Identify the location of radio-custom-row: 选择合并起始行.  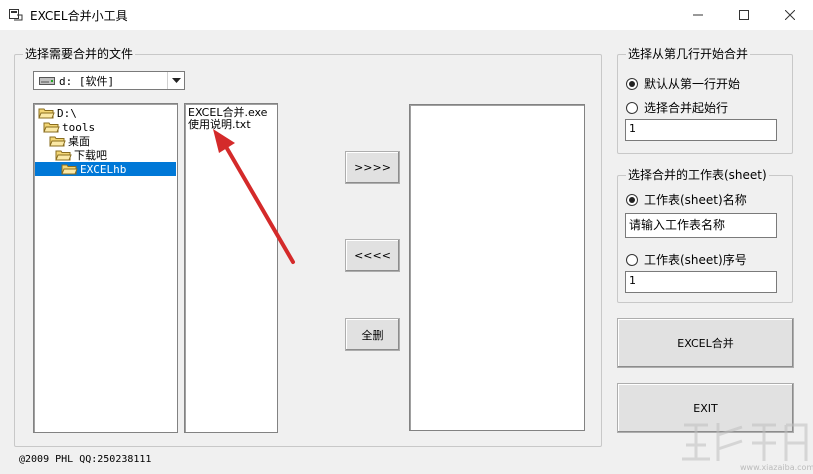
(677, 107).